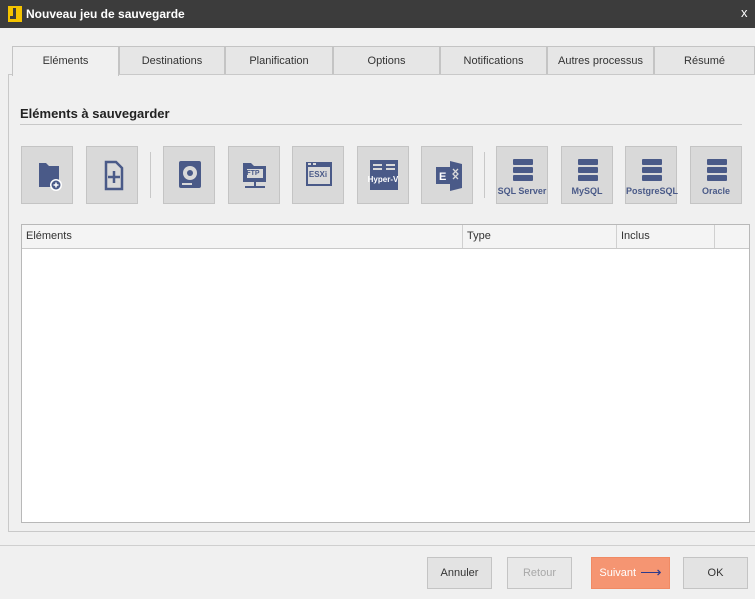 This screenshot has width=755, height=599. I want to click on add-esxi-button: ESXi, so click(318, 175).